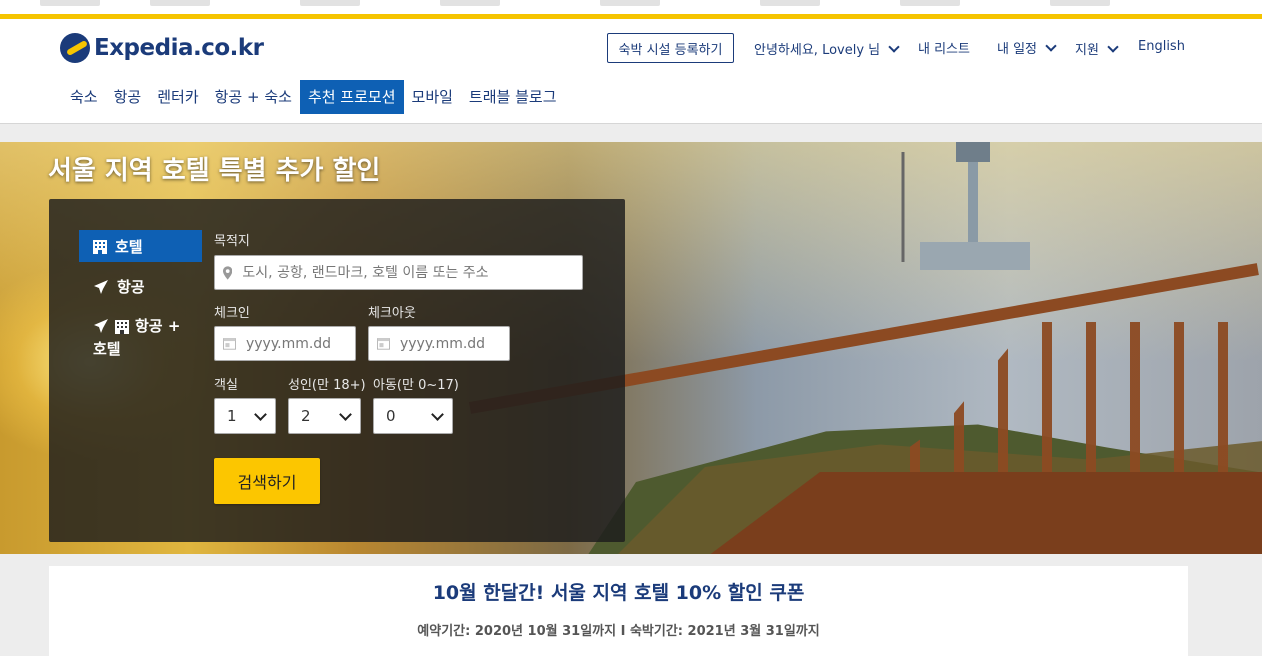 The image size is (1262, 656). What do you see at coordinates (75, 48) in the screenshot?
I see `globe-icon` at bounding box center [75, 48].